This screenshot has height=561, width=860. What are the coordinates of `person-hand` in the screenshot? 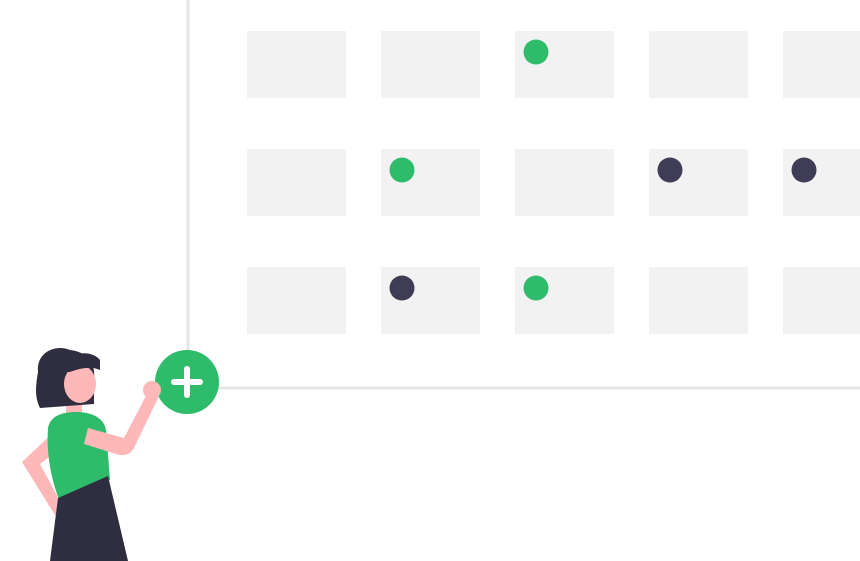 It's located at (152, 390).